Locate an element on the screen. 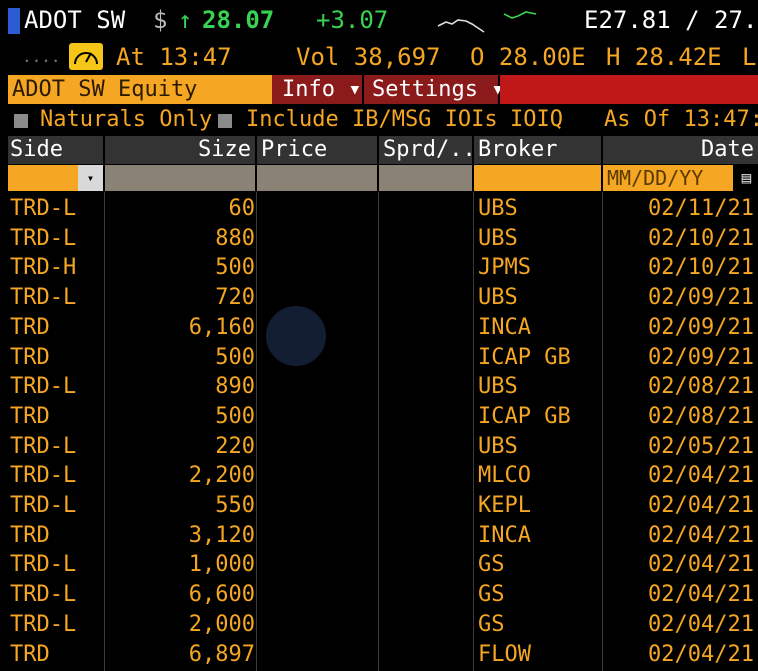 This screenshot has height=671, width=758. cell-size: 3,120 is located at coordinates (221, 535).